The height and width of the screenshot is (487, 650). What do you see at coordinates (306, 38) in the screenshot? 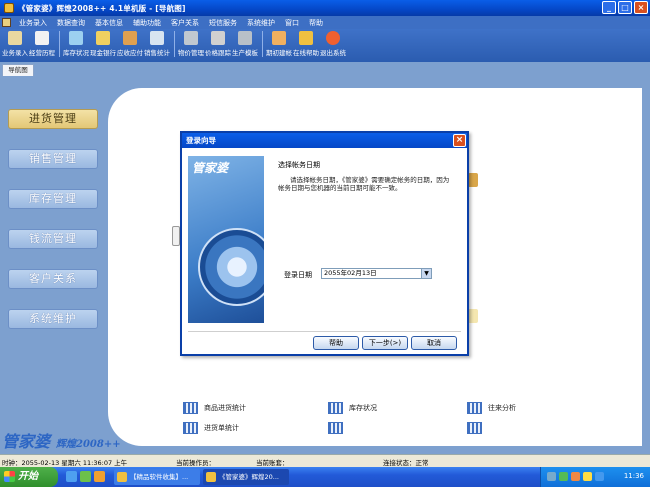
I see `help-icon` at bounding box center [306, 38].